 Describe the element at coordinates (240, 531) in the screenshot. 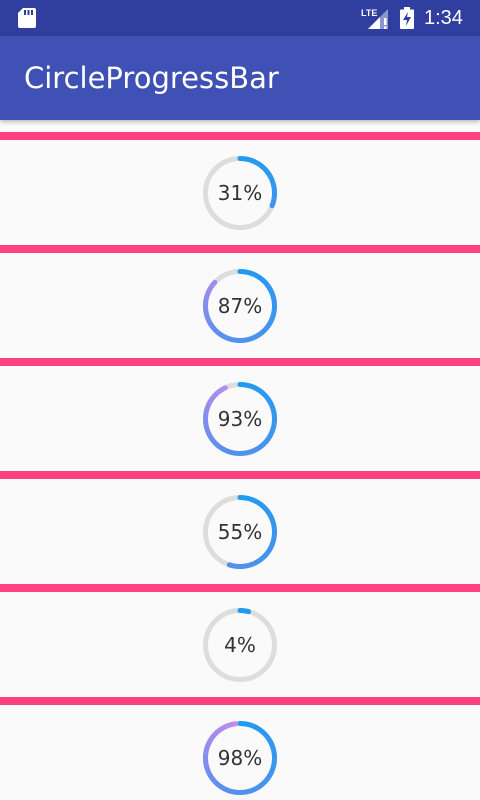

I see `list-item: 55%` at that location.